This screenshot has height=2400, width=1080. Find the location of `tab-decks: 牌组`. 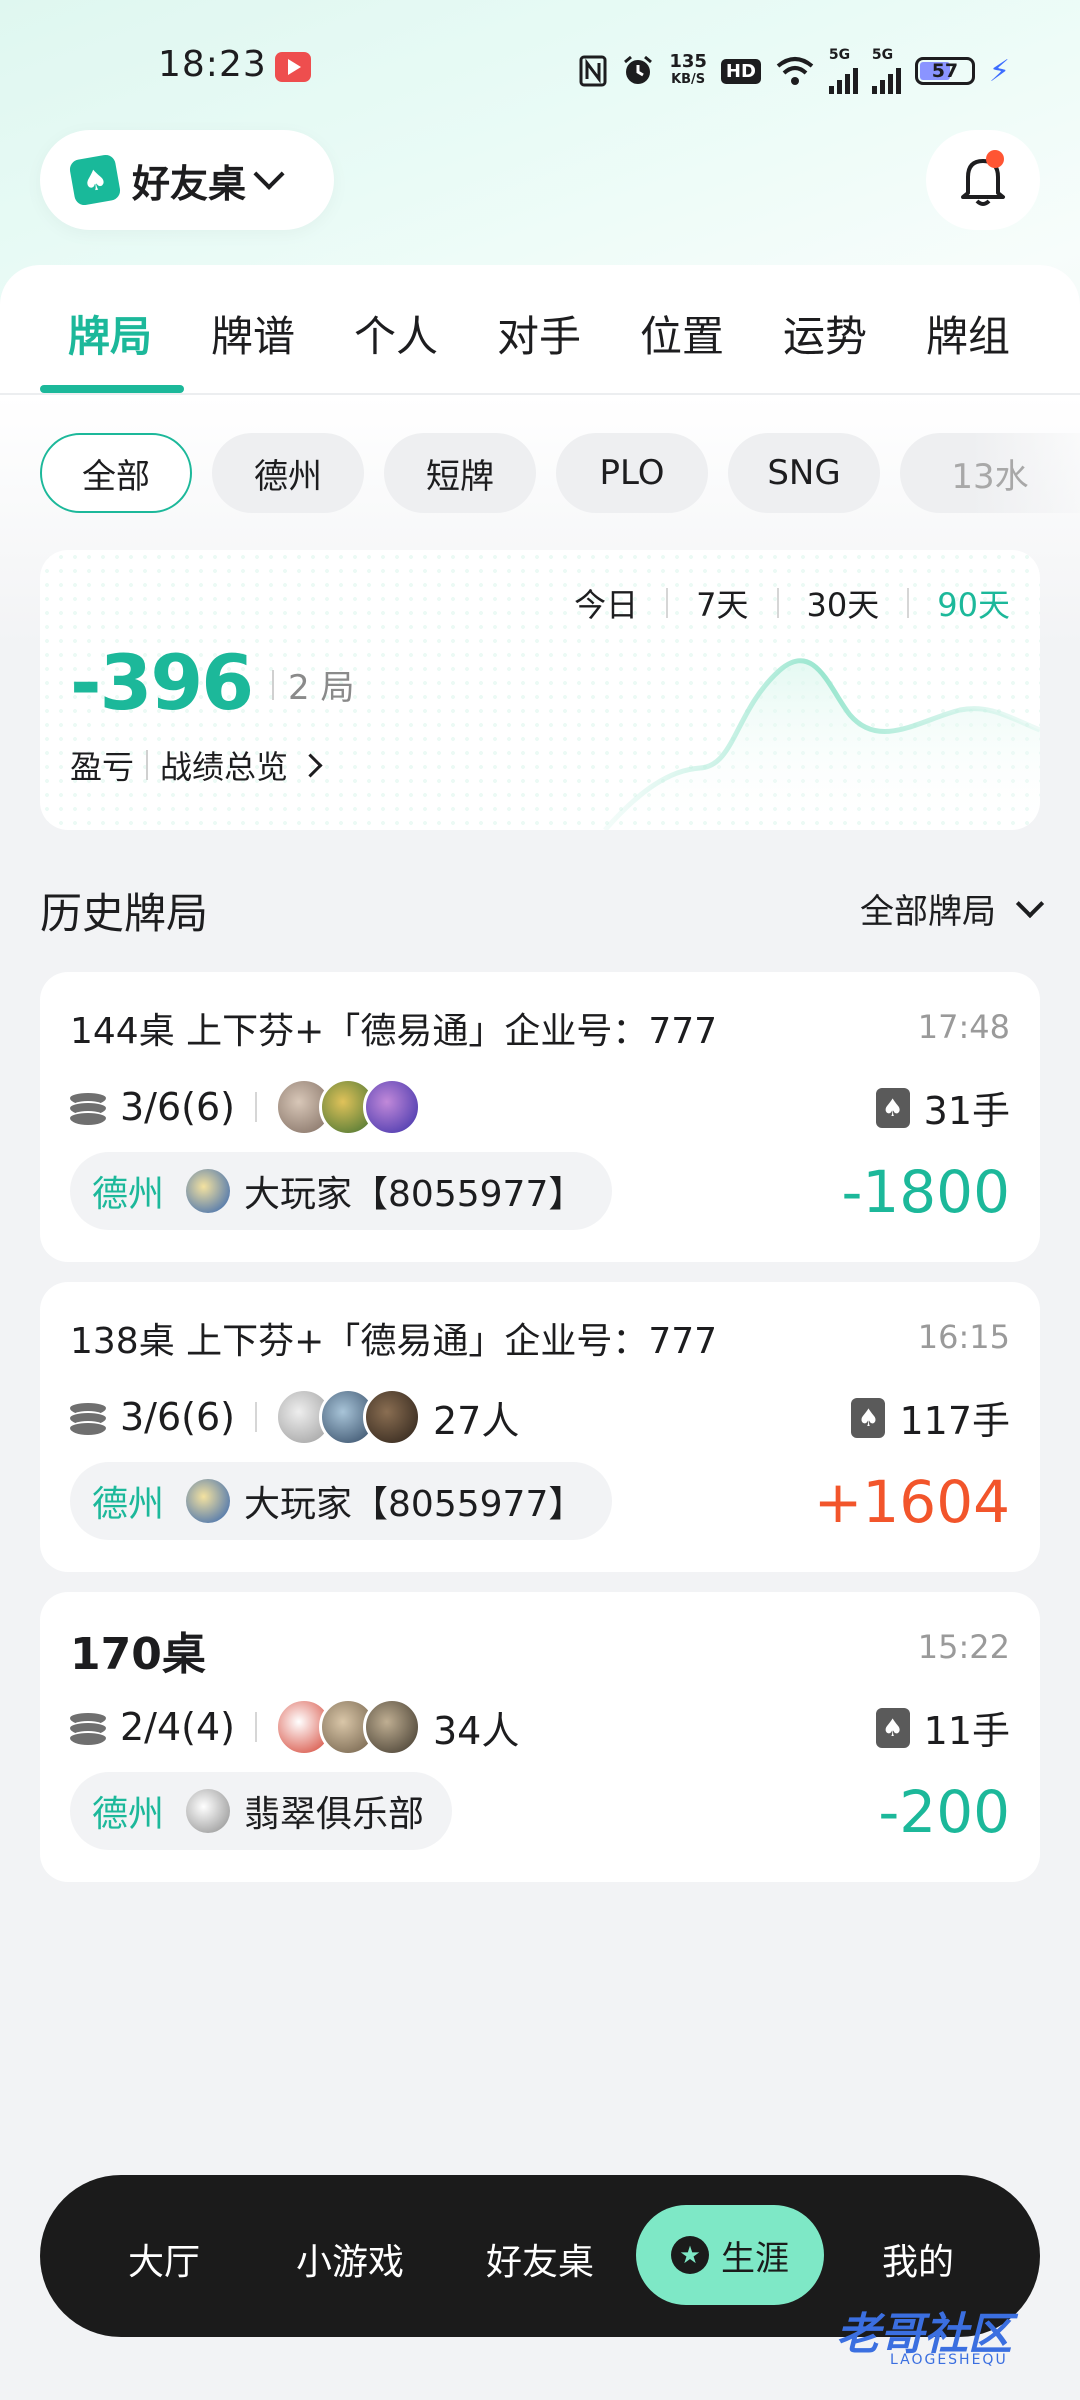

tab-decks: 牌组 is located at coordinates (968, 333).